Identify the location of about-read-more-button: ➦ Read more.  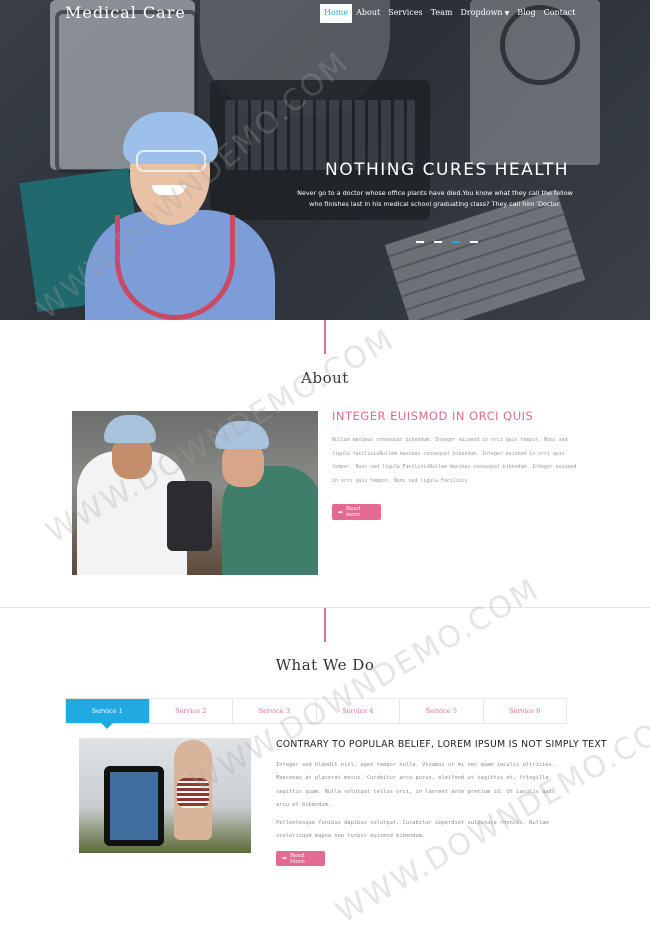
(356, 512).